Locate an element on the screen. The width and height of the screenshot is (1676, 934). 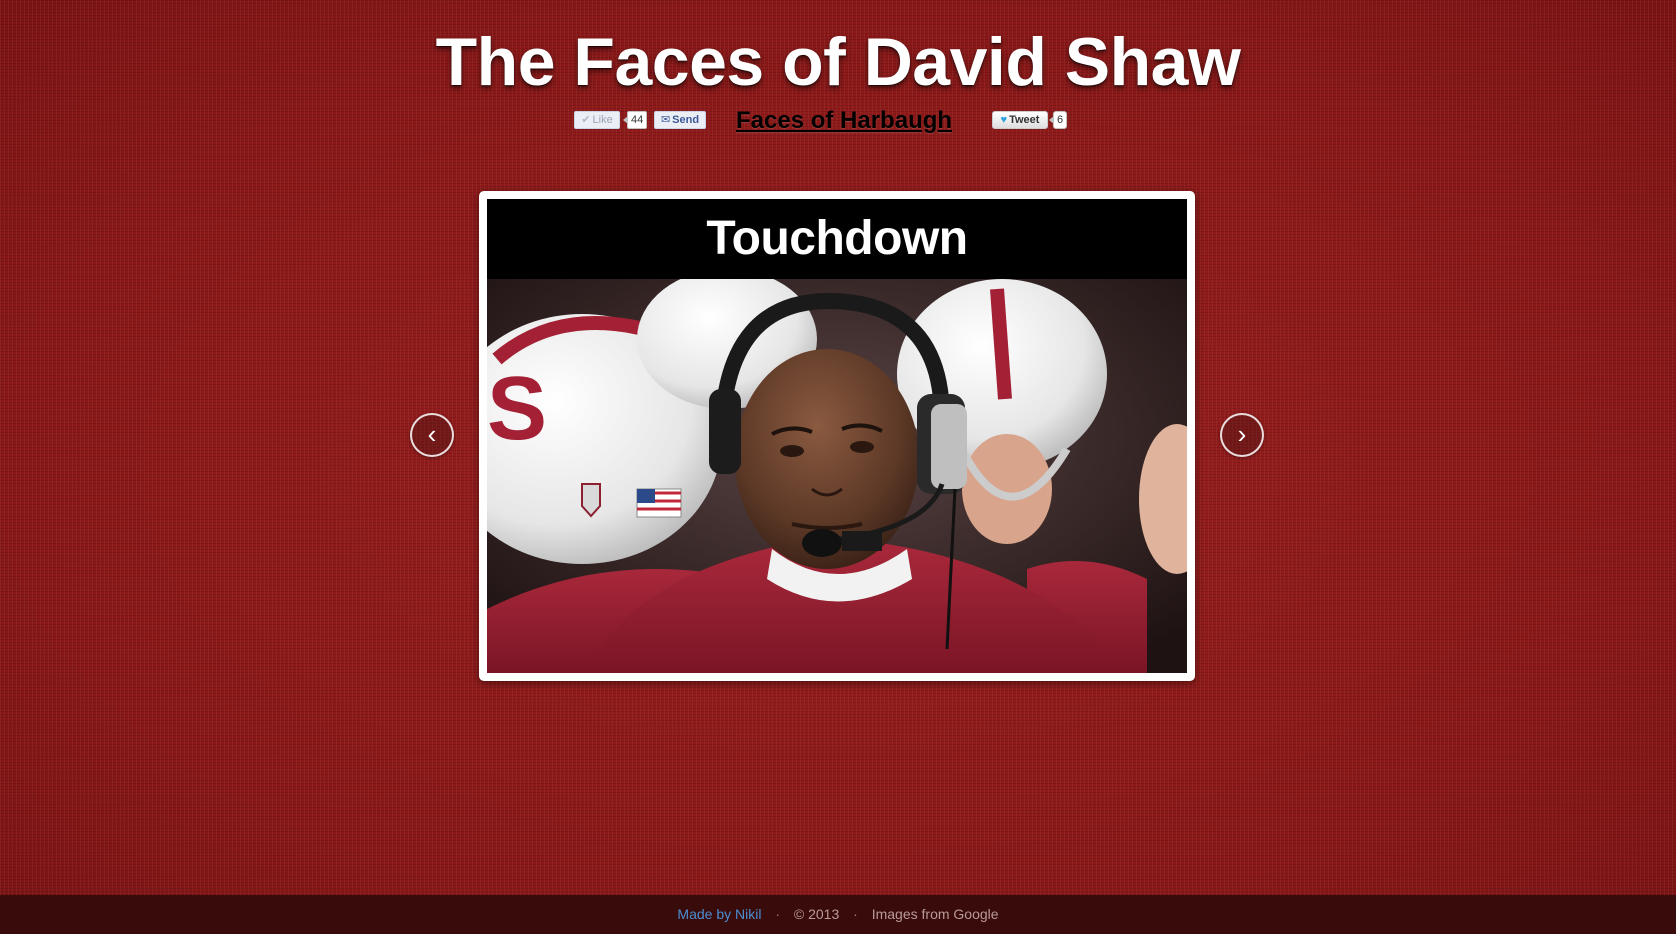
like-label: Like is located at coordinates (602, 120).